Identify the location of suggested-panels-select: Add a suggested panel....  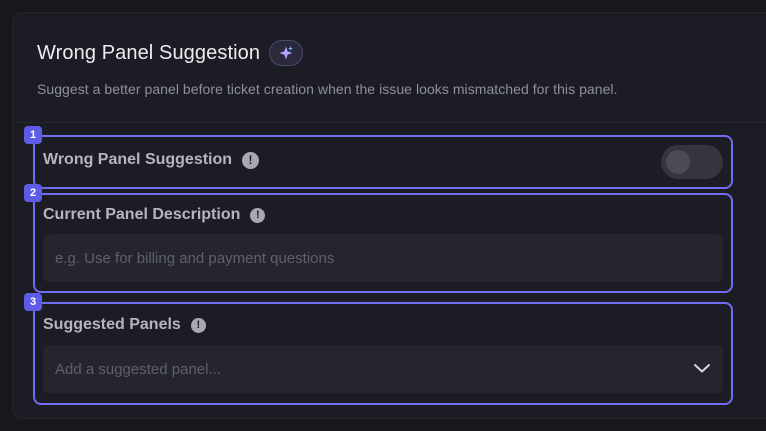
(383, 369).